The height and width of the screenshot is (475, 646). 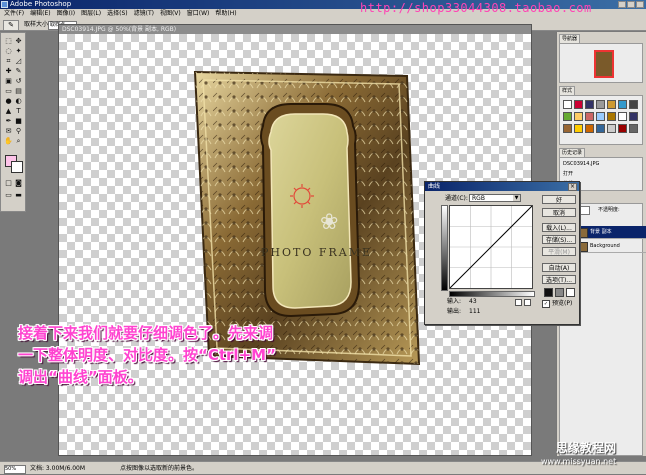 What do you see at coordinates (8, 101) in the screenshot?
I see `blur-tool-icon: ●` at bounding box center [8, 101].